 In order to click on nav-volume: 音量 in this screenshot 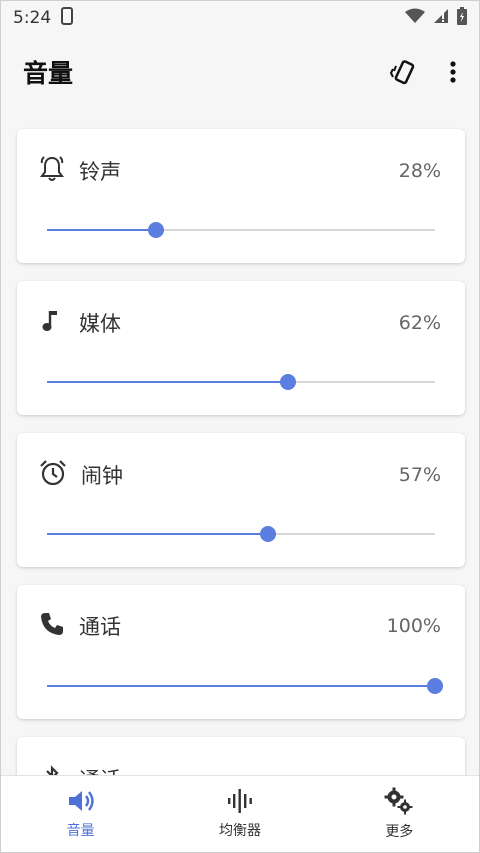, I will do `click(80, 814)`.